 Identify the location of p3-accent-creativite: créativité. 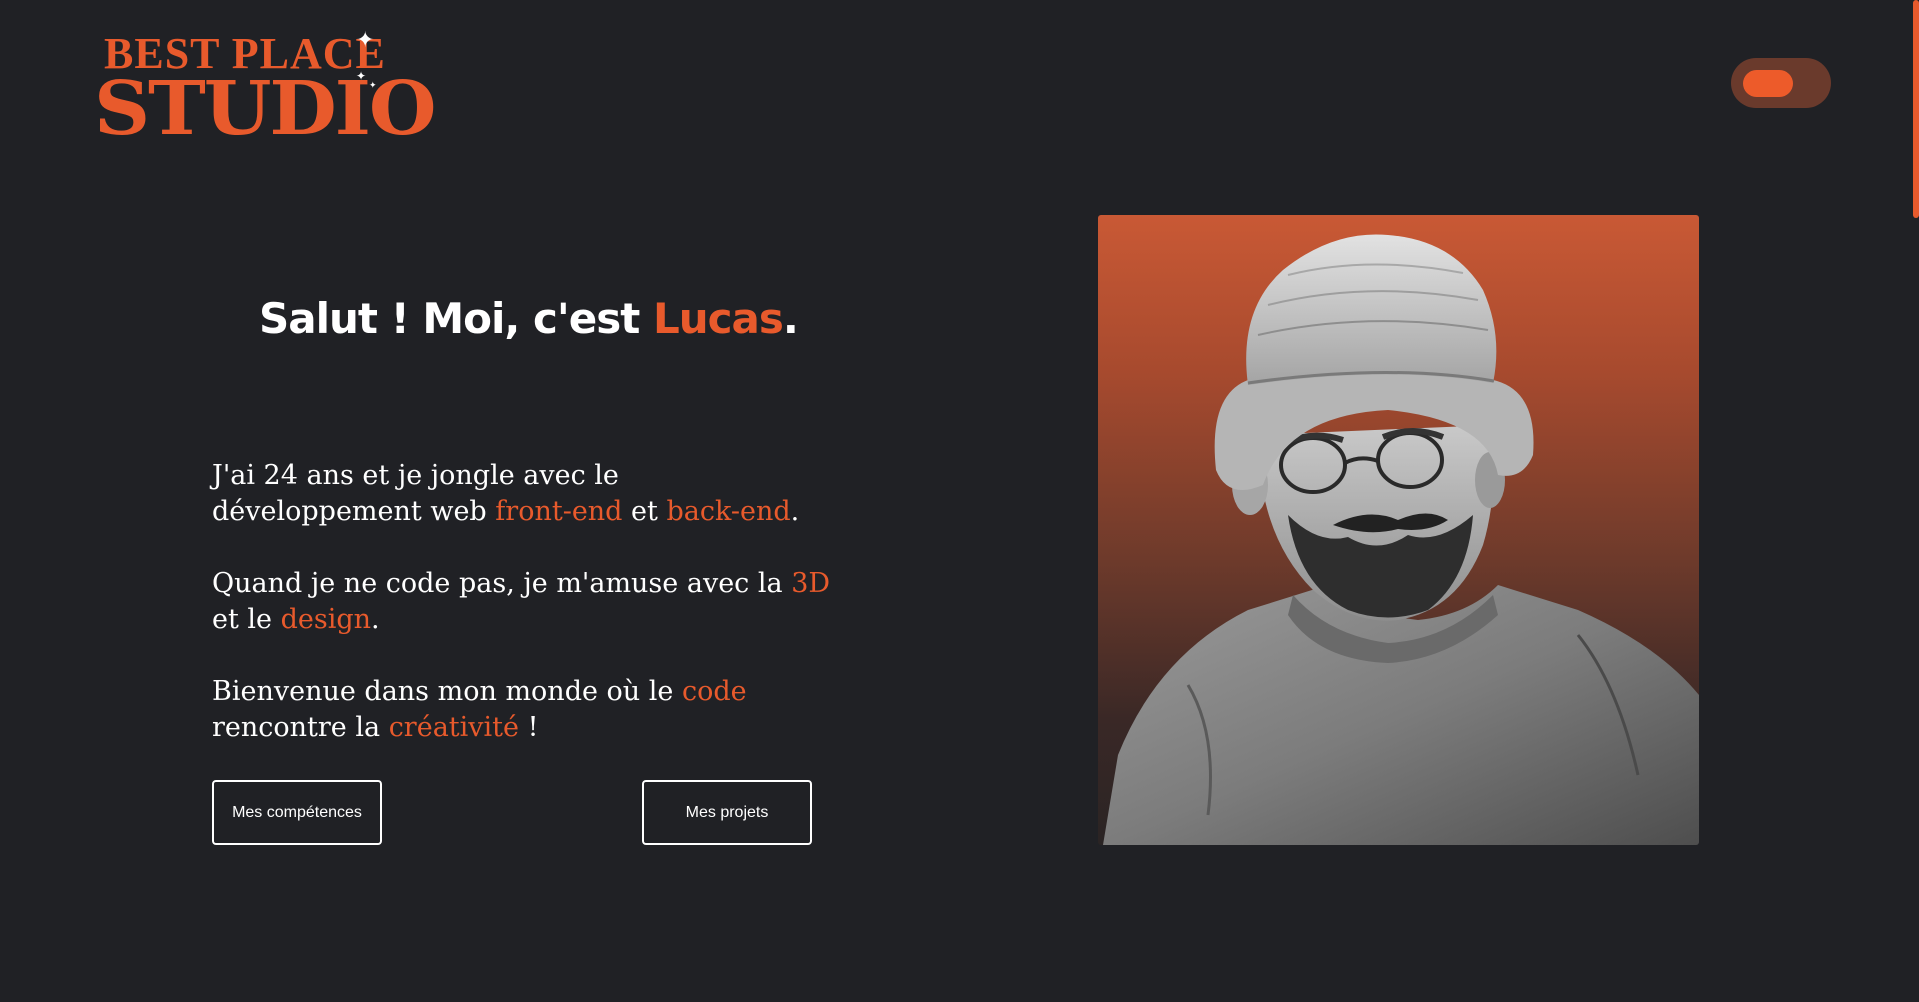
(453, 727).